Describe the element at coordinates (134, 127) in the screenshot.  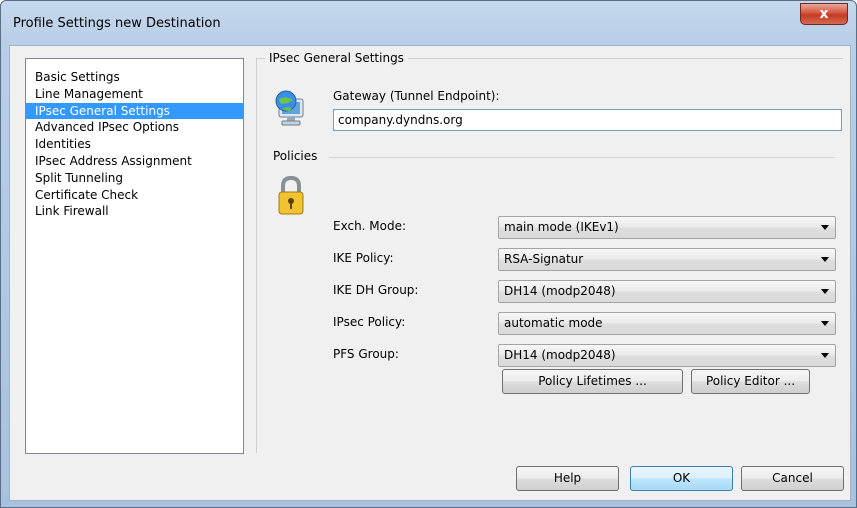
I see `nav-item-advanced-ipsec-options: Advanced IPsec Options` at that location.